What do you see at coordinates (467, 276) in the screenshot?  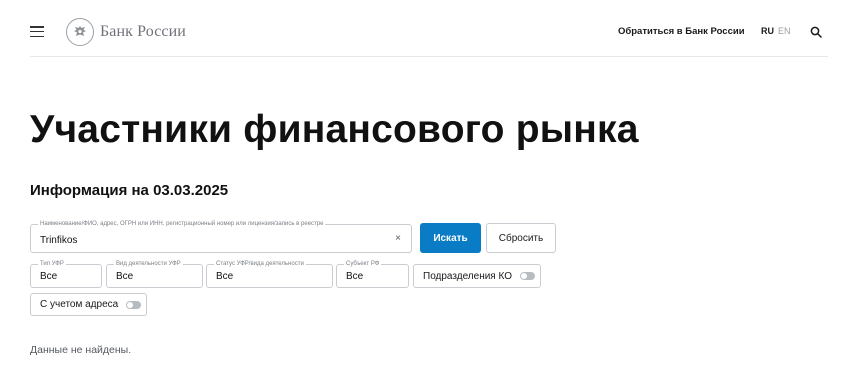 I see `ko-divisions-label: Подразделения КО` at bounding box center [467, 276].